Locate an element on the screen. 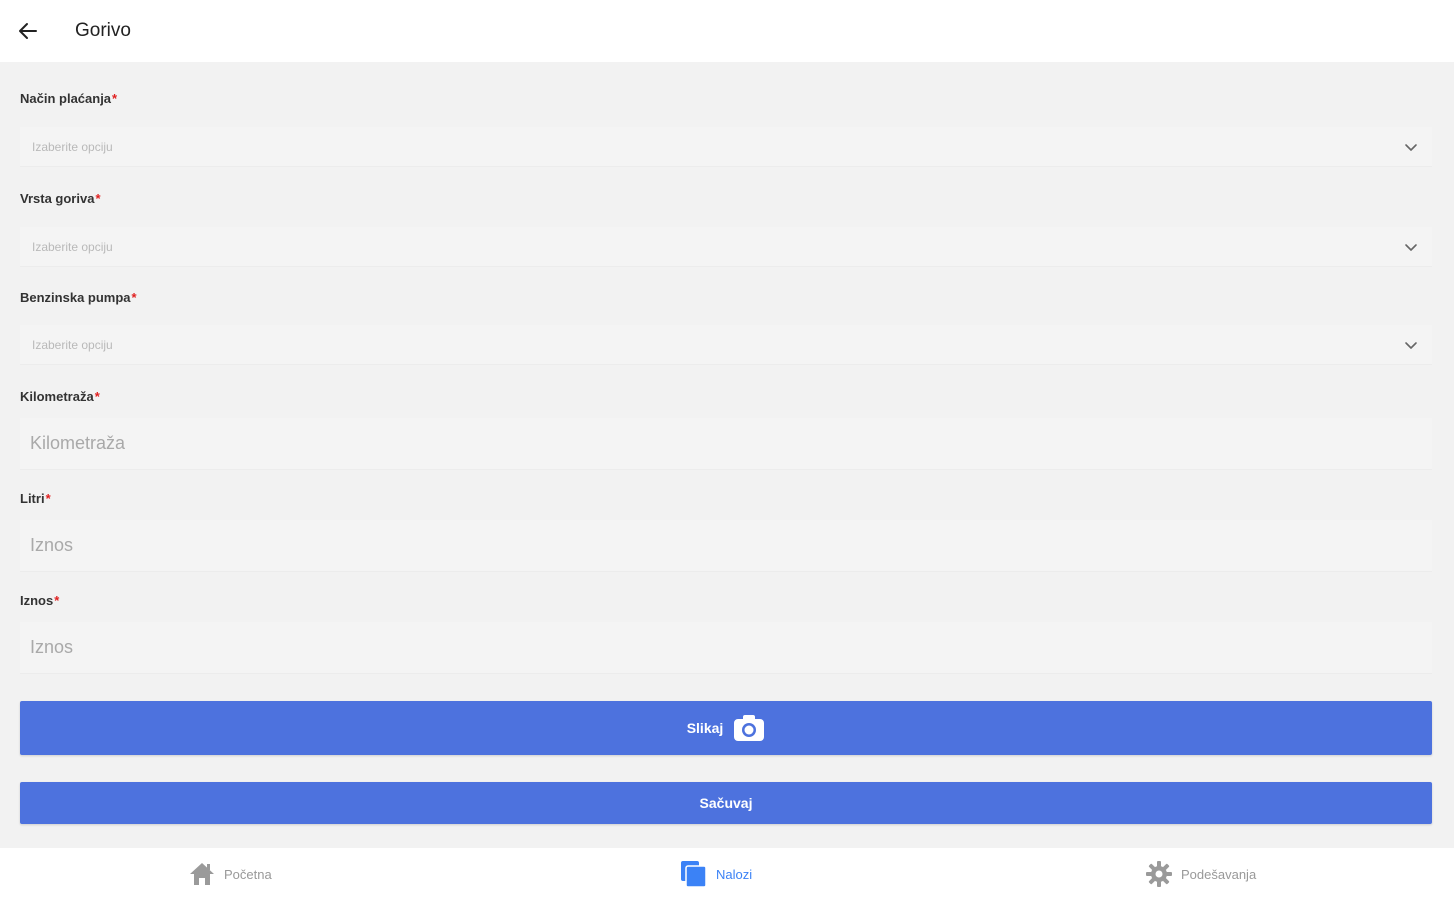 The width and height of the screenshot is (1454, 900). nav-item-orders: Nalozi is located at coordinates (716, 874).